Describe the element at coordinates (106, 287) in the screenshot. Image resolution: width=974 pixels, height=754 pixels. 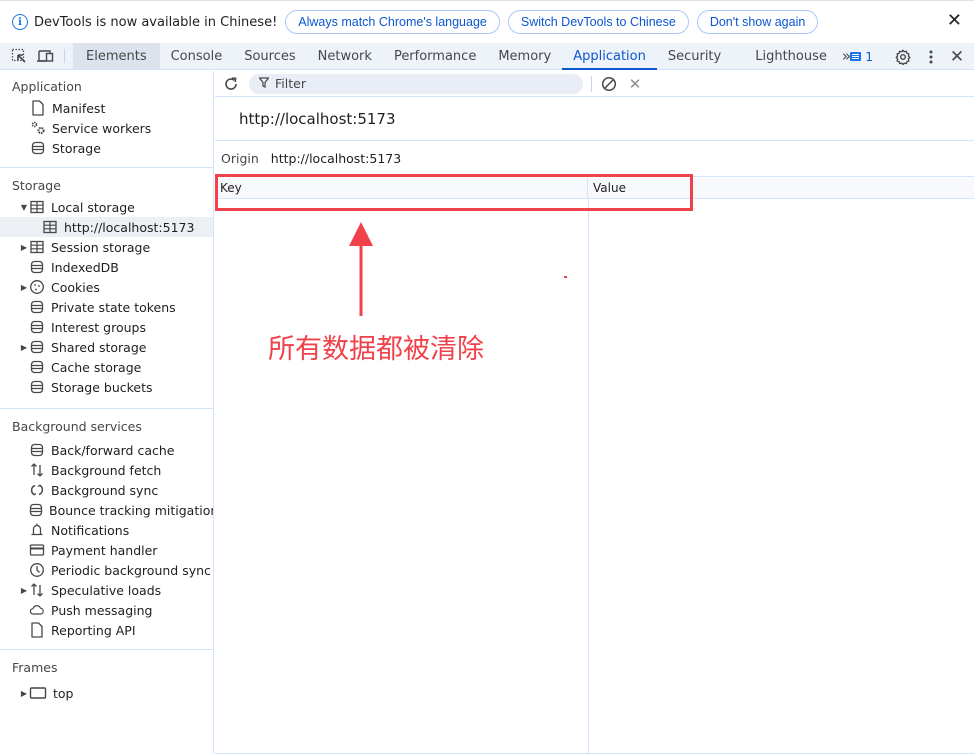
I see `sidebar-item-cookies: ▶ Cookies` at that location.